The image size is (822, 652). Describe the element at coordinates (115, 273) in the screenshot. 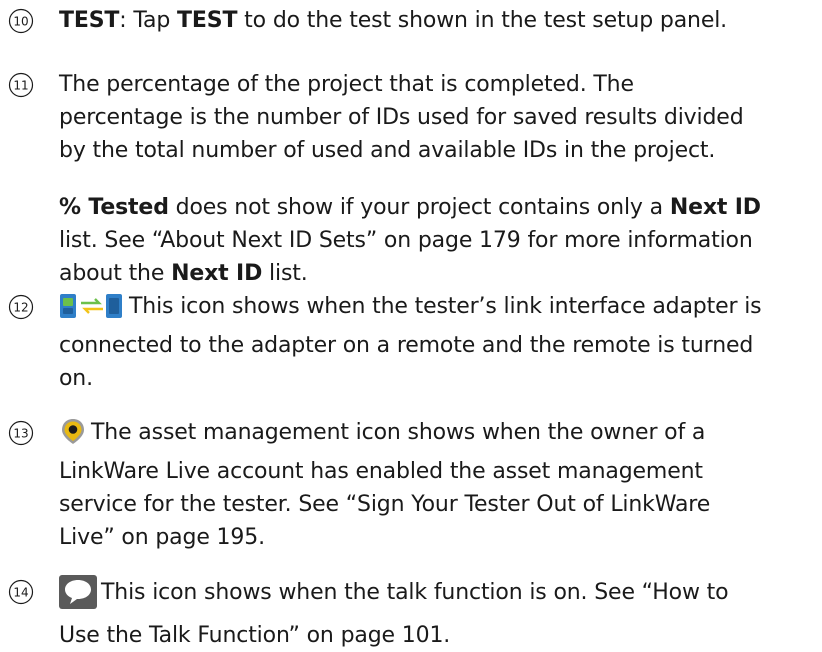

I see `item-text-part: about the` at that location.